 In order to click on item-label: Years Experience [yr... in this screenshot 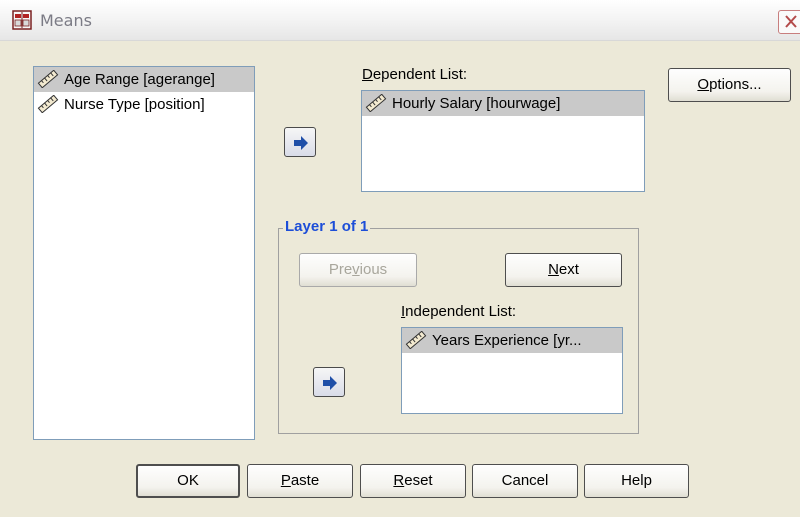, I will do `click(507, 340)`.